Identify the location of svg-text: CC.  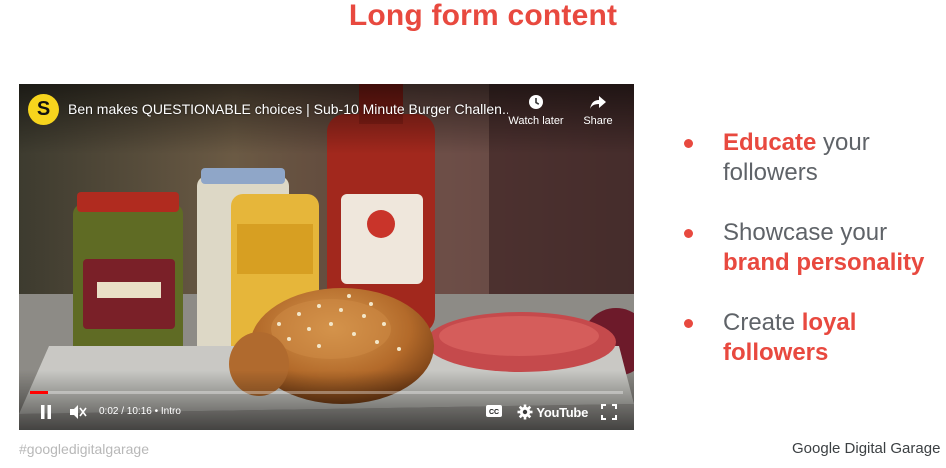
(494, 412).